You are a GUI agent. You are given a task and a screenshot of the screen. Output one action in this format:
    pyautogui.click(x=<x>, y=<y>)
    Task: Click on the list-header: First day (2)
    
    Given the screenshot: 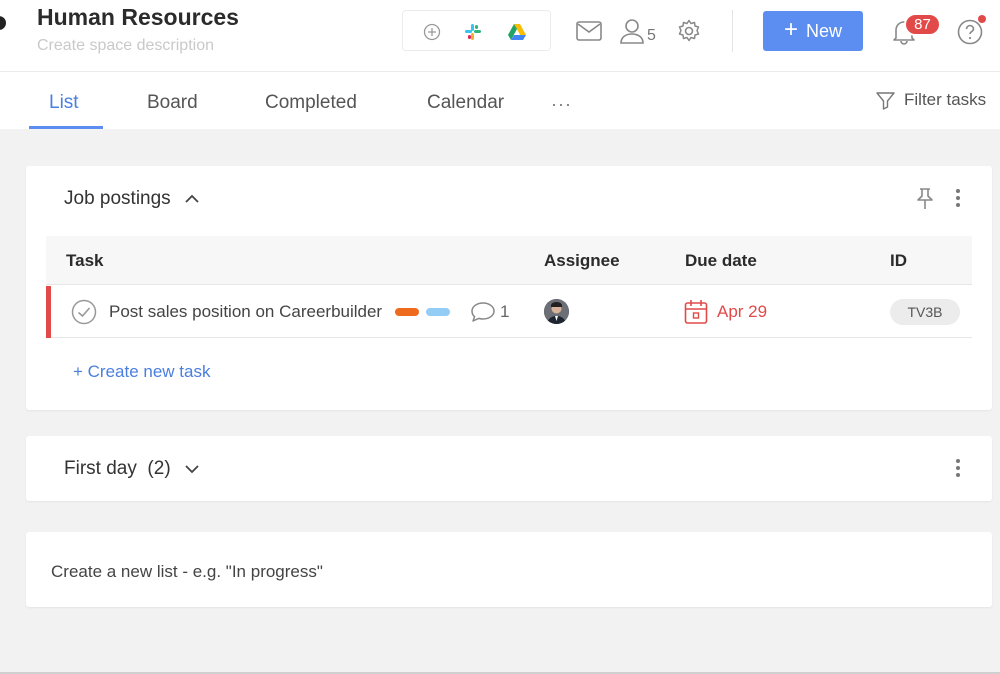 What is the action you would take?
    pyautogui.click(x=131, y=469)
    